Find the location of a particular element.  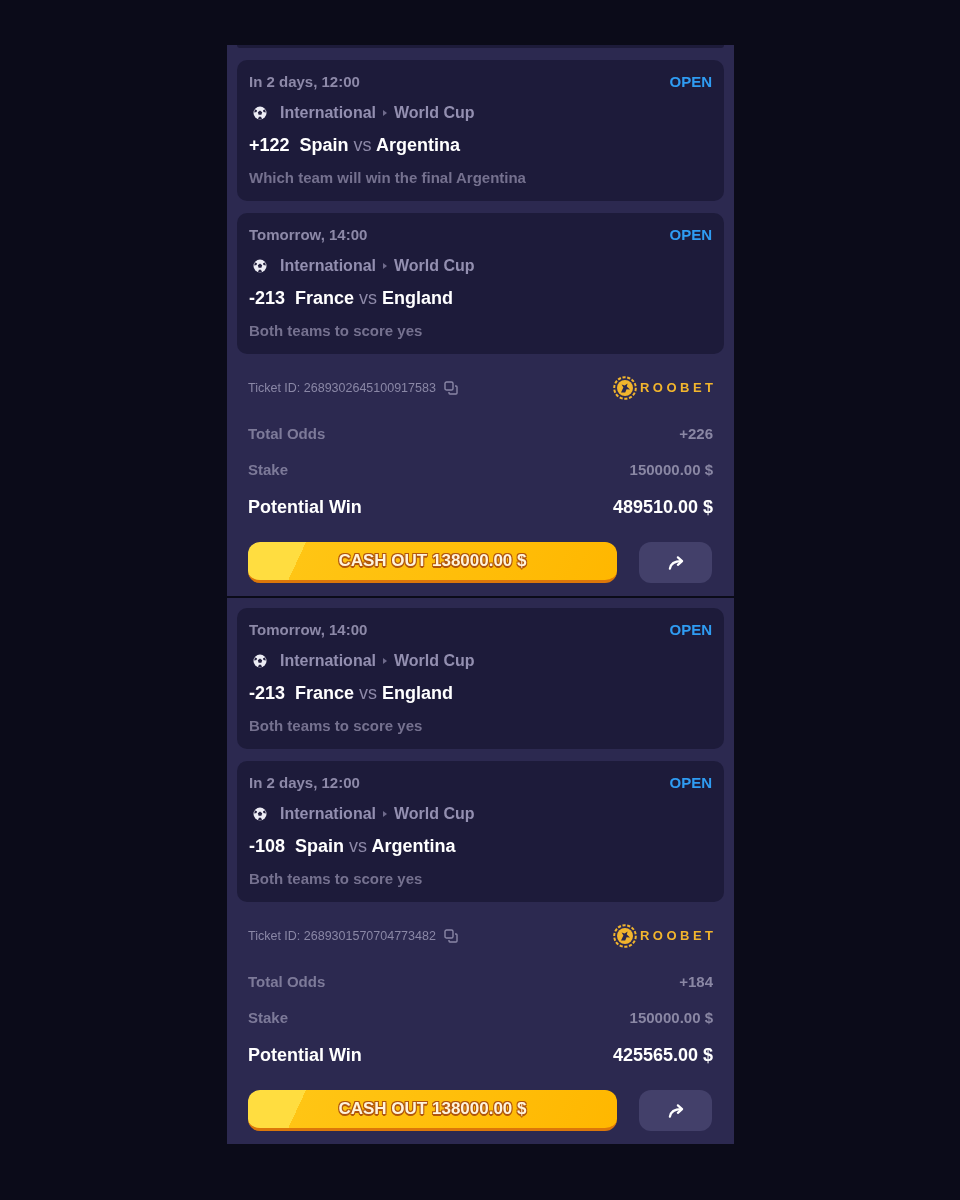

summary-value: 425565.00 $ is located at coordinates (662, 1055).